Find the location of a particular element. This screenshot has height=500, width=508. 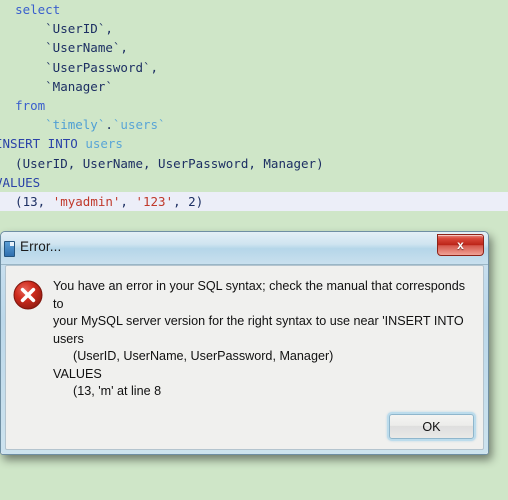

document-icon is located at coordinates (8, 249).